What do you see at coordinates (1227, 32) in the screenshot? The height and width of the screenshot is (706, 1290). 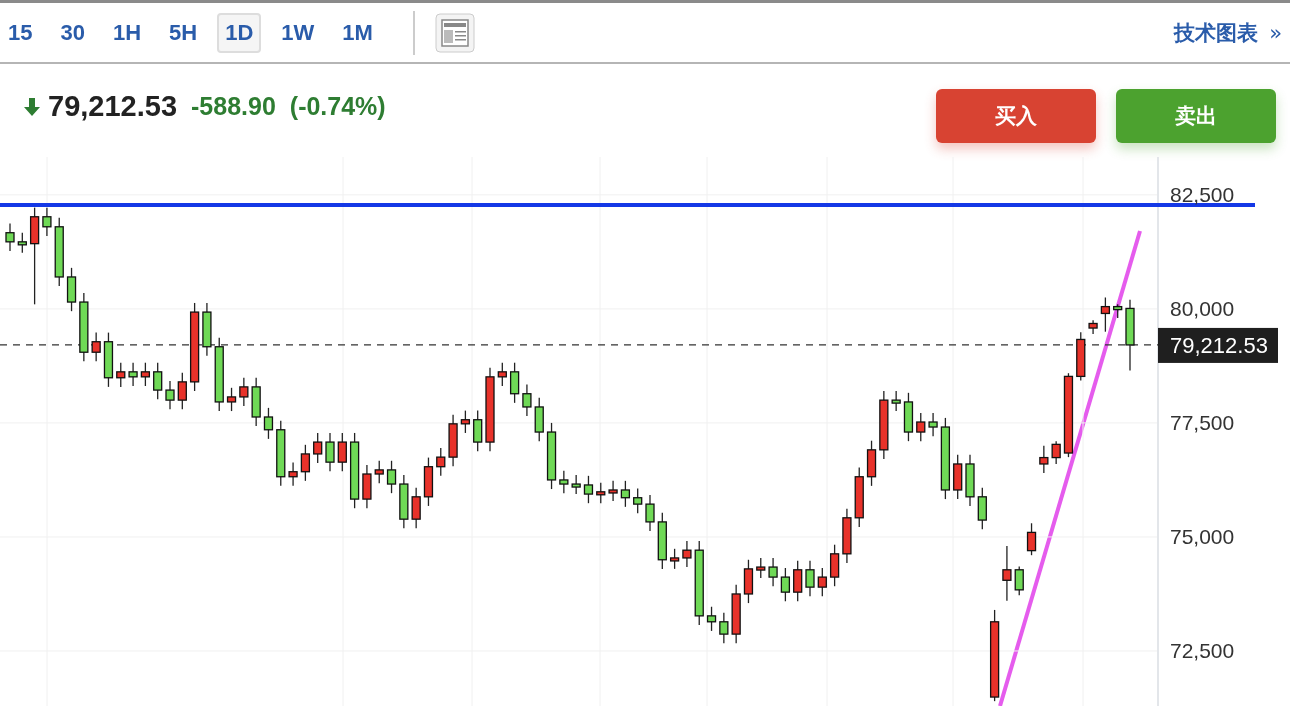 I see `technical-chart-link: 技术图表 »` at bounding box center [1227, 32].